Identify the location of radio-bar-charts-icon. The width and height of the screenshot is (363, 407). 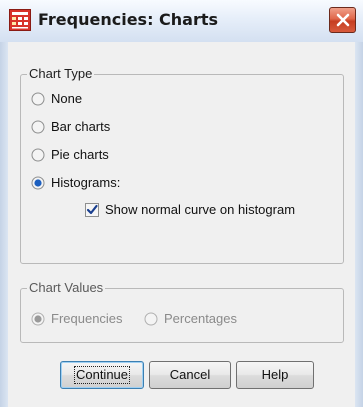
(38, 127).